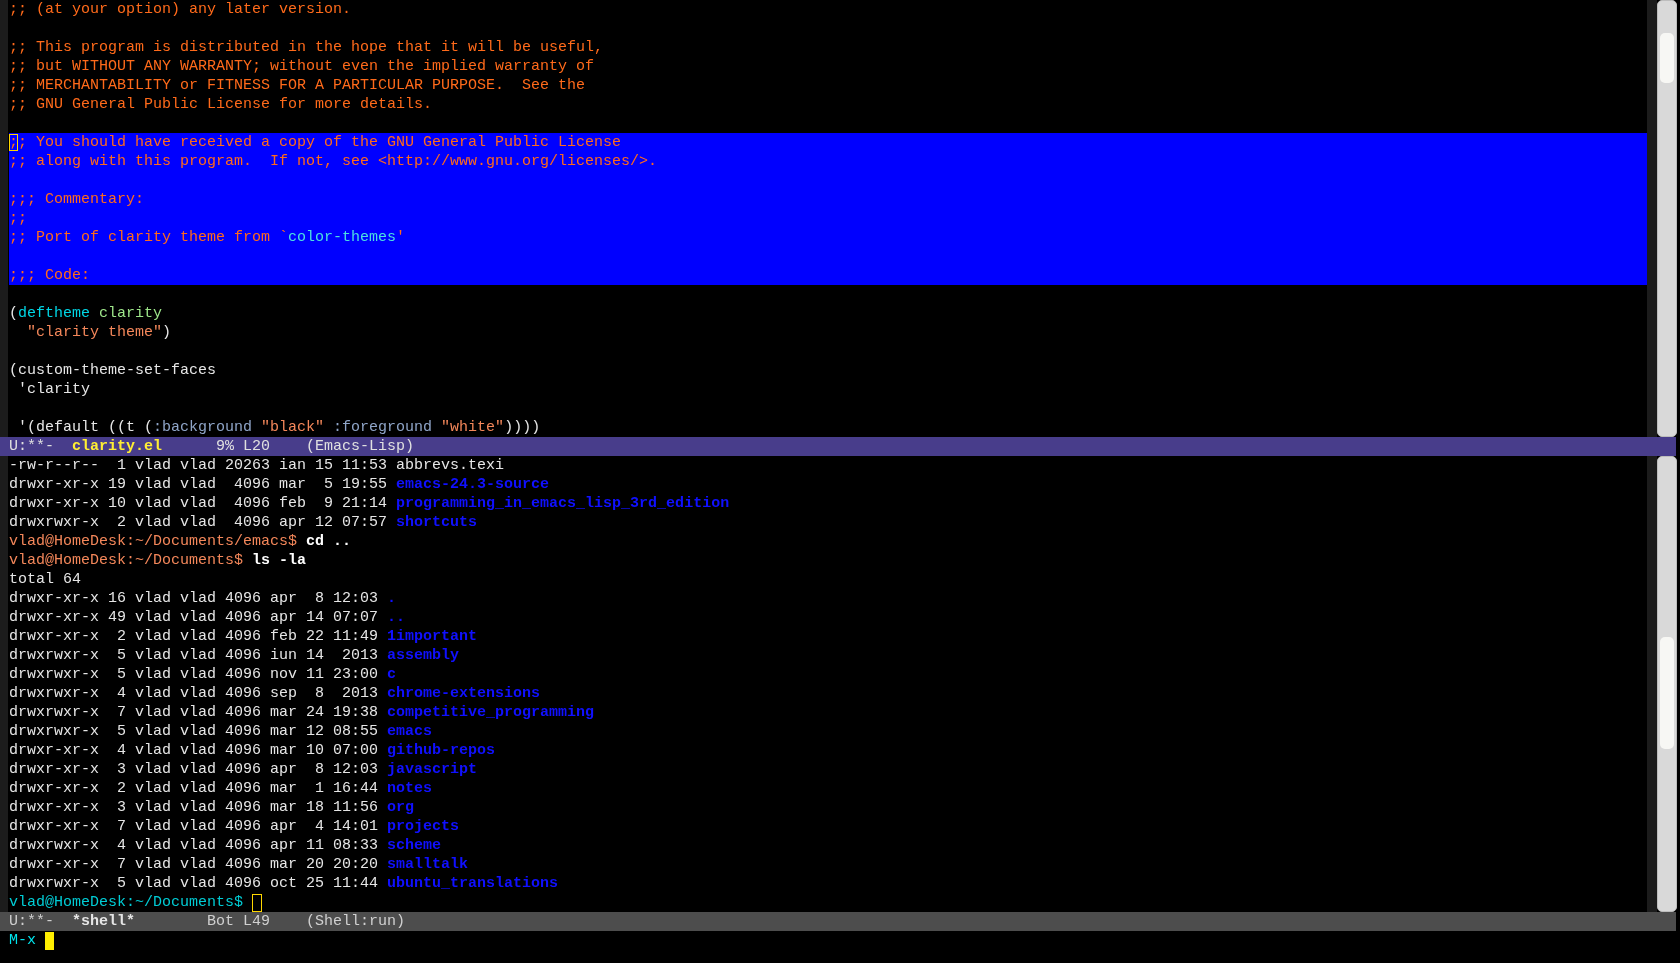  What do you see at coordinates (53, 389) in the screenshot?
I see `code-line: 'clarity` at bounding box center [53, 389].